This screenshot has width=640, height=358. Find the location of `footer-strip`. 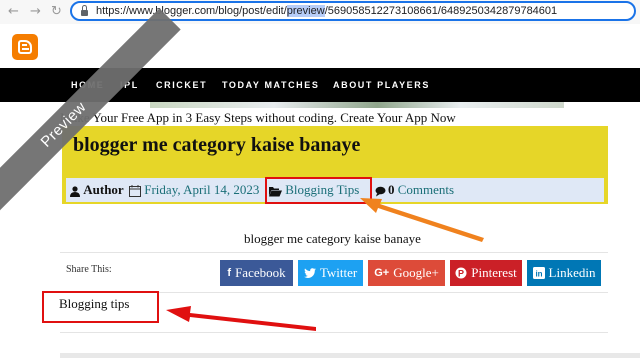

footer-strip is located at coordinates (350, 355).